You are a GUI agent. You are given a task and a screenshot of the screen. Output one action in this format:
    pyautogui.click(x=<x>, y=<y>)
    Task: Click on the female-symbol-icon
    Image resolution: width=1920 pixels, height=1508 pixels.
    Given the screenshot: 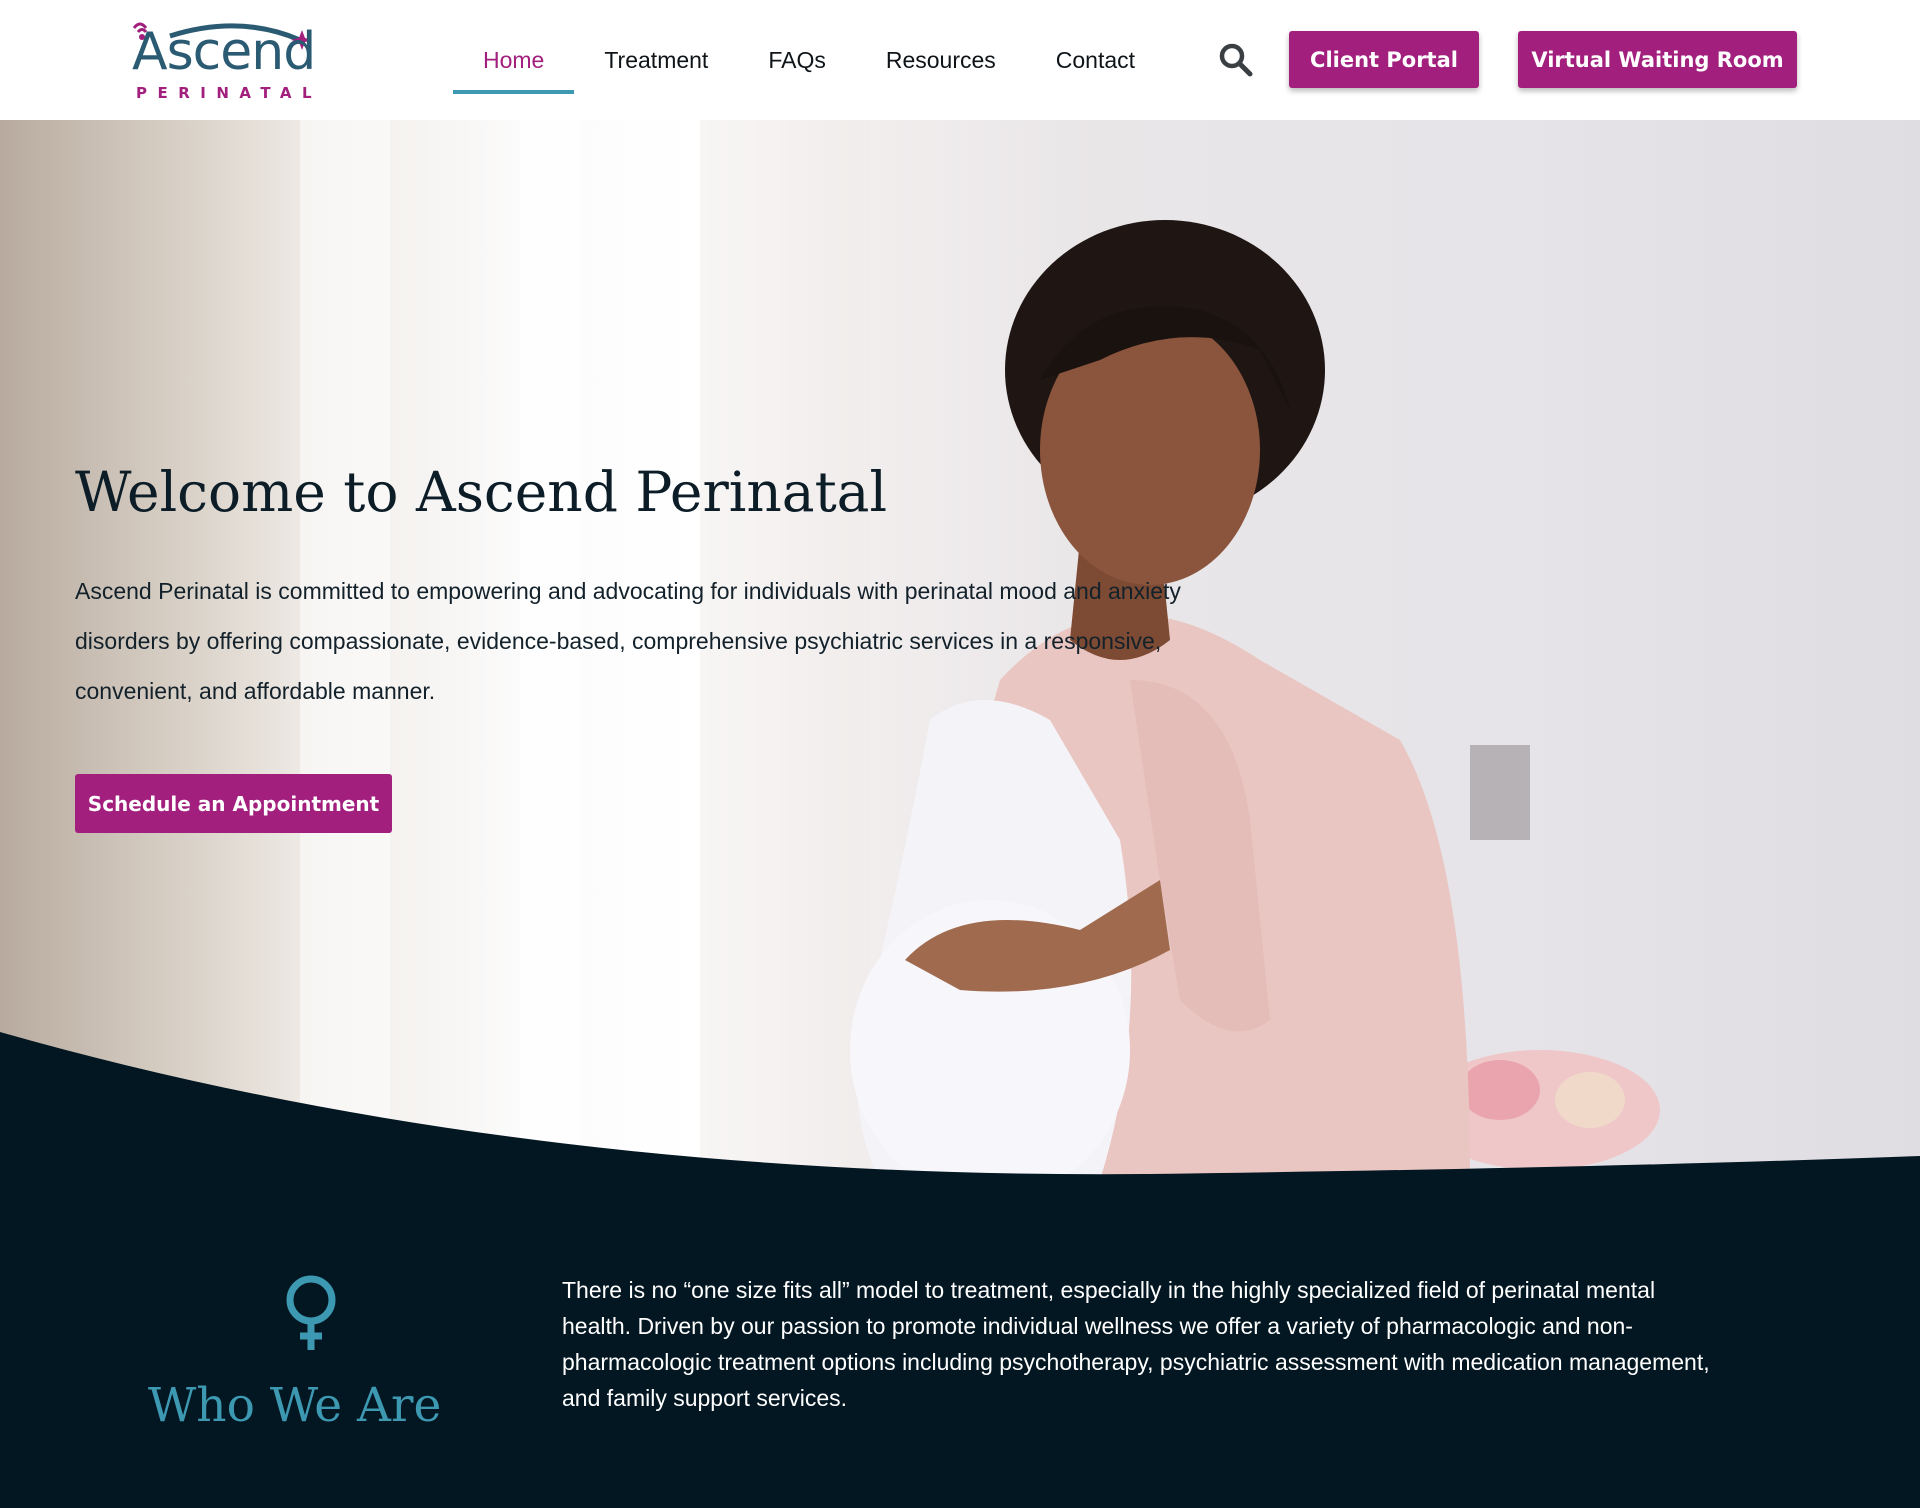 What is the action you would take?
    pyautogui.click(x=311, y=1312)
    